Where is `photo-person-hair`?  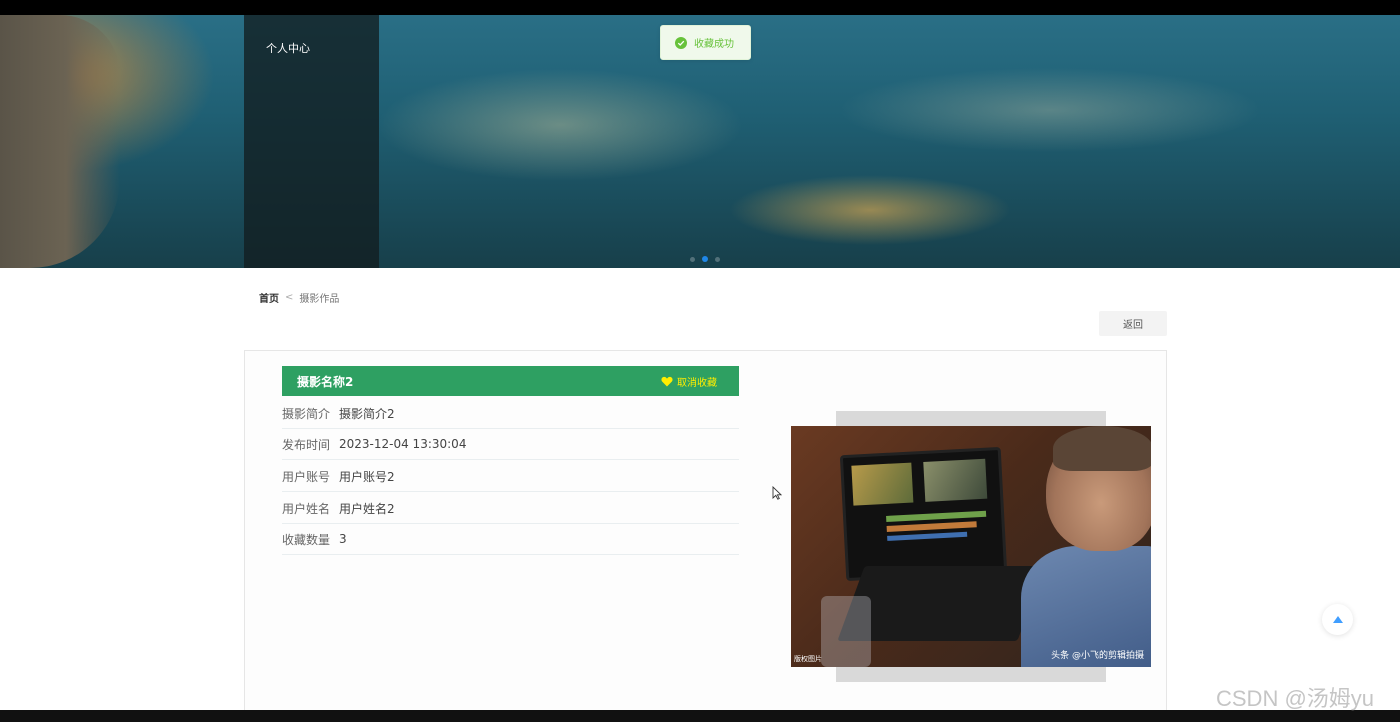 photo-person-hair is located at coordinates (1102, 448).